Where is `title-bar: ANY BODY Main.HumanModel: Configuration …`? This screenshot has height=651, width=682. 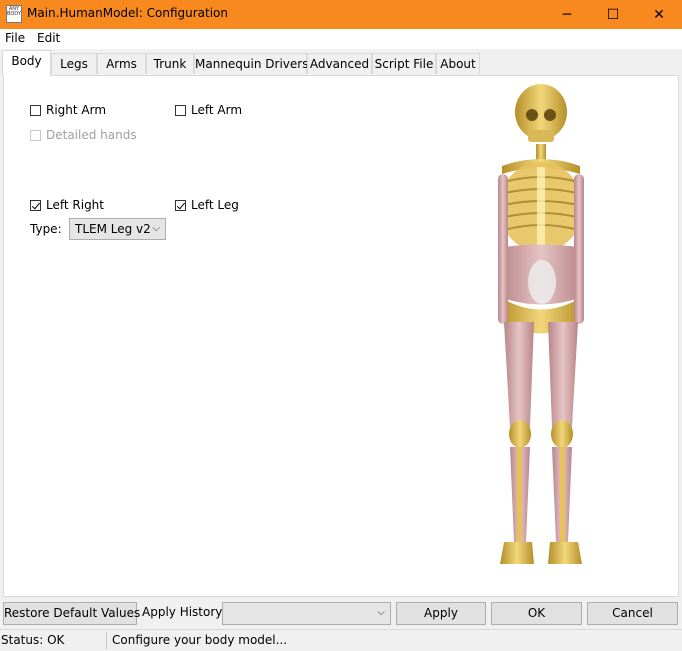
title-bar: ANY BODY Main.HumanModel: Configuration … is located at coordinates (341, 14).